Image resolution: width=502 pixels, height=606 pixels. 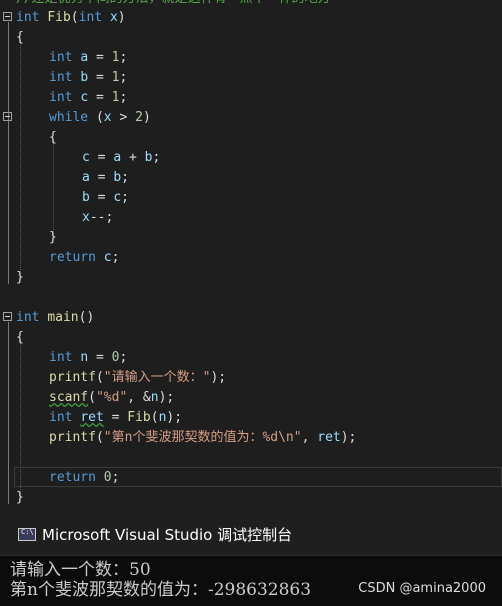 I want to click on code-line: c = a + b;, so click(x=251, y=158).